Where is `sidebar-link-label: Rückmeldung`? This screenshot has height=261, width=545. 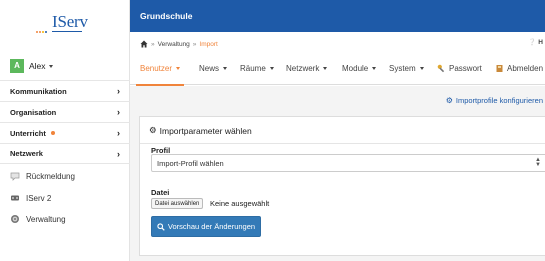
sidebar-link-label: Rückmeldung is located at coordinates (50, 176).